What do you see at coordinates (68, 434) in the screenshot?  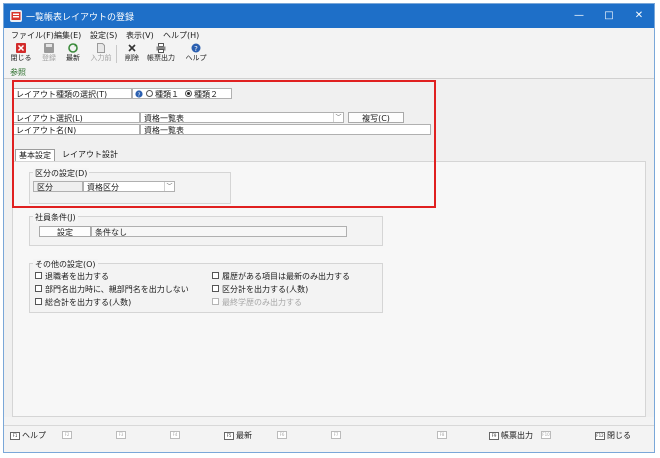 I see `f2-key: F2` at bounding box center [68, 434].